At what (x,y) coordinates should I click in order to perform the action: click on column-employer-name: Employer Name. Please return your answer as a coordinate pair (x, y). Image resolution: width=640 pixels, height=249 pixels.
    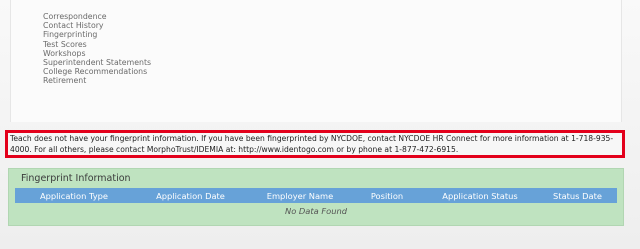
    Looking at the image, I should click on (300, 195).